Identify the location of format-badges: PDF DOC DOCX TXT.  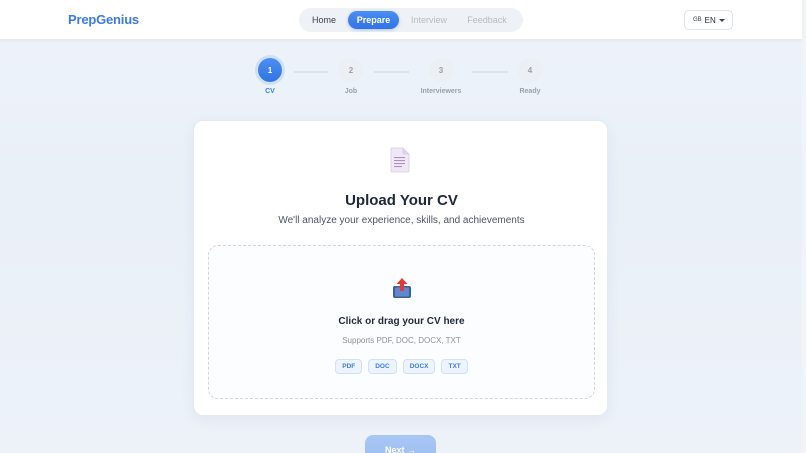
(401, 366).